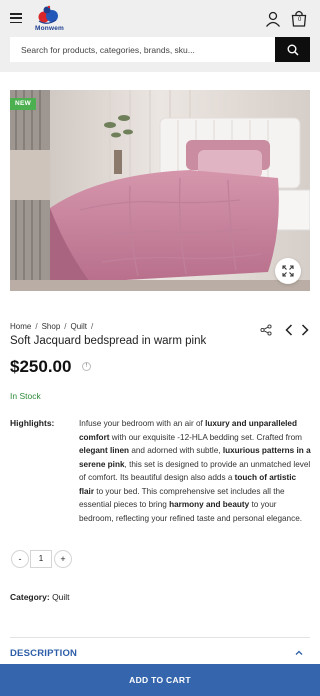  What do you see at coordinates (176, 450) in the screenshot?
I see `highlight-text: and adorned with subtle,` at bounding box center [176, 450].